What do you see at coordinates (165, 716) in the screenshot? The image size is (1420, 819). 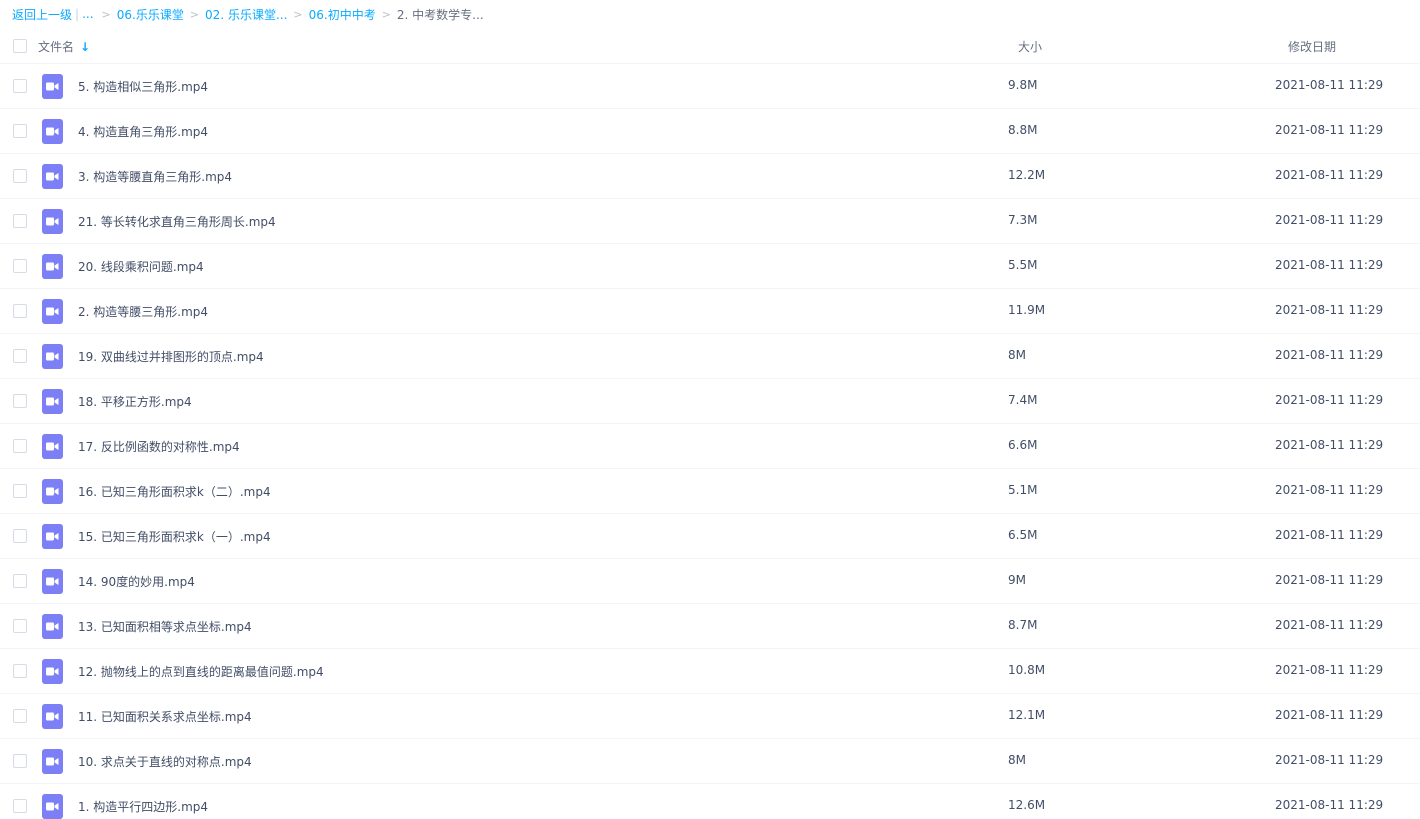 I see `file-name: 11. 已知面积关系求点坐标.mp4` at bounding box center [165, 716].